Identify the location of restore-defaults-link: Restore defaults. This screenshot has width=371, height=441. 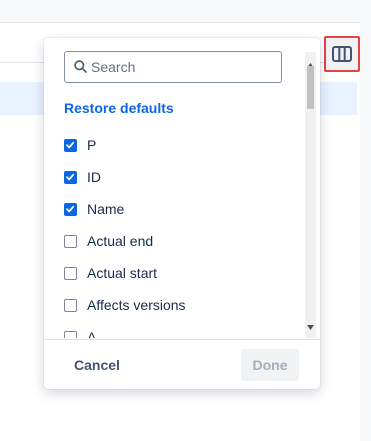
(119, 108).